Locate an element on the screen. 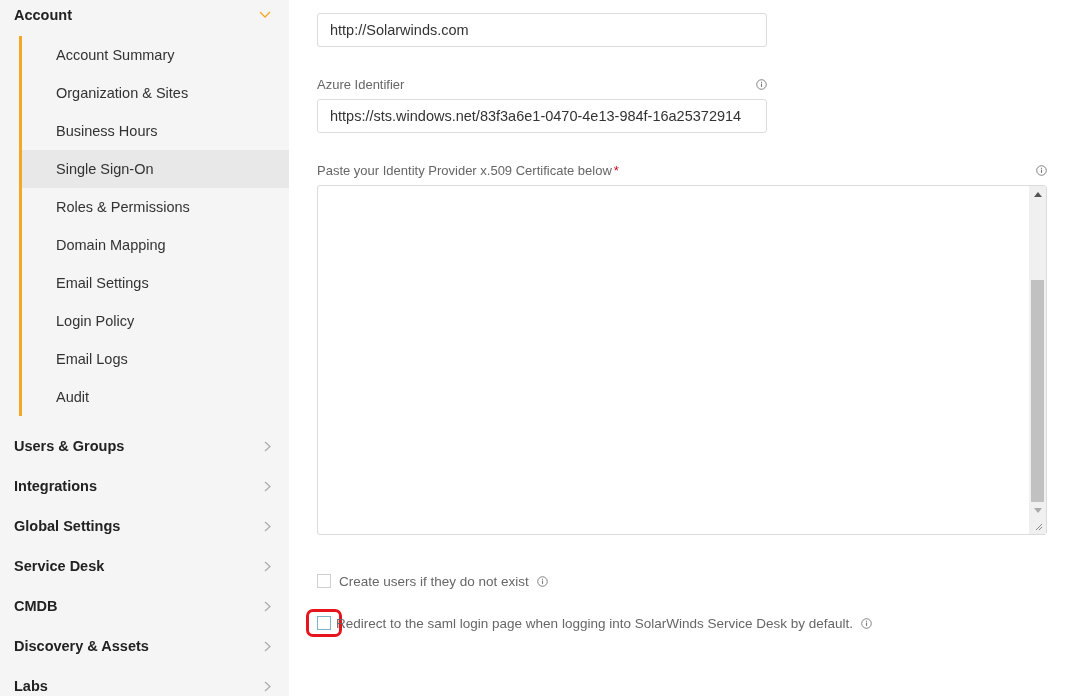  sidebar-section: Global Settings is located at coordinates (144, 526).